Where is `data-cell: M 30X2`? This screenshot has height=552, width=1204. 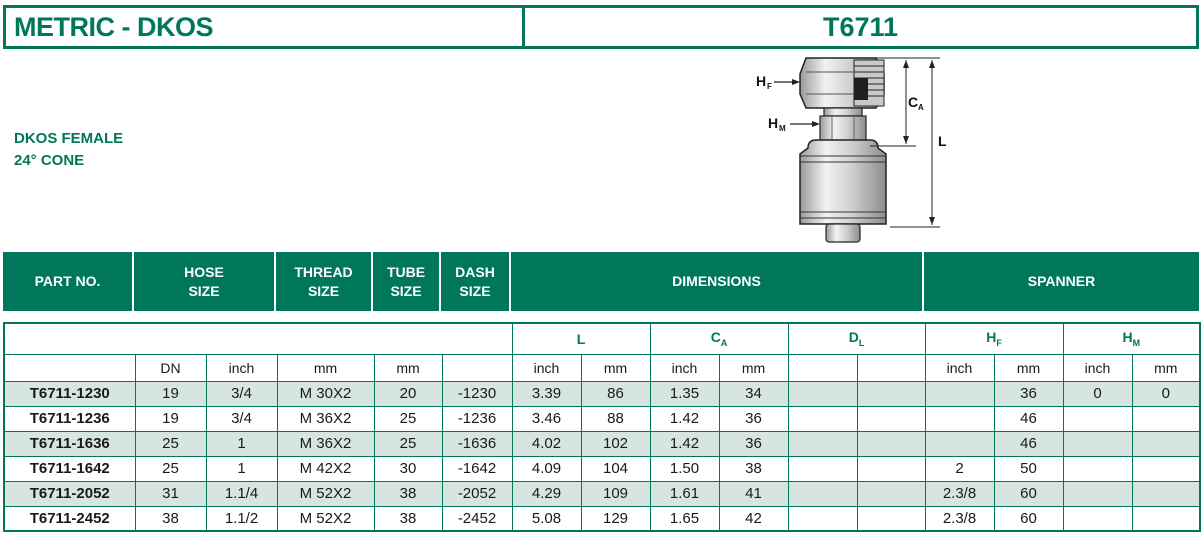 data-cell: M 30X2 is located at coordinates (325, 393).